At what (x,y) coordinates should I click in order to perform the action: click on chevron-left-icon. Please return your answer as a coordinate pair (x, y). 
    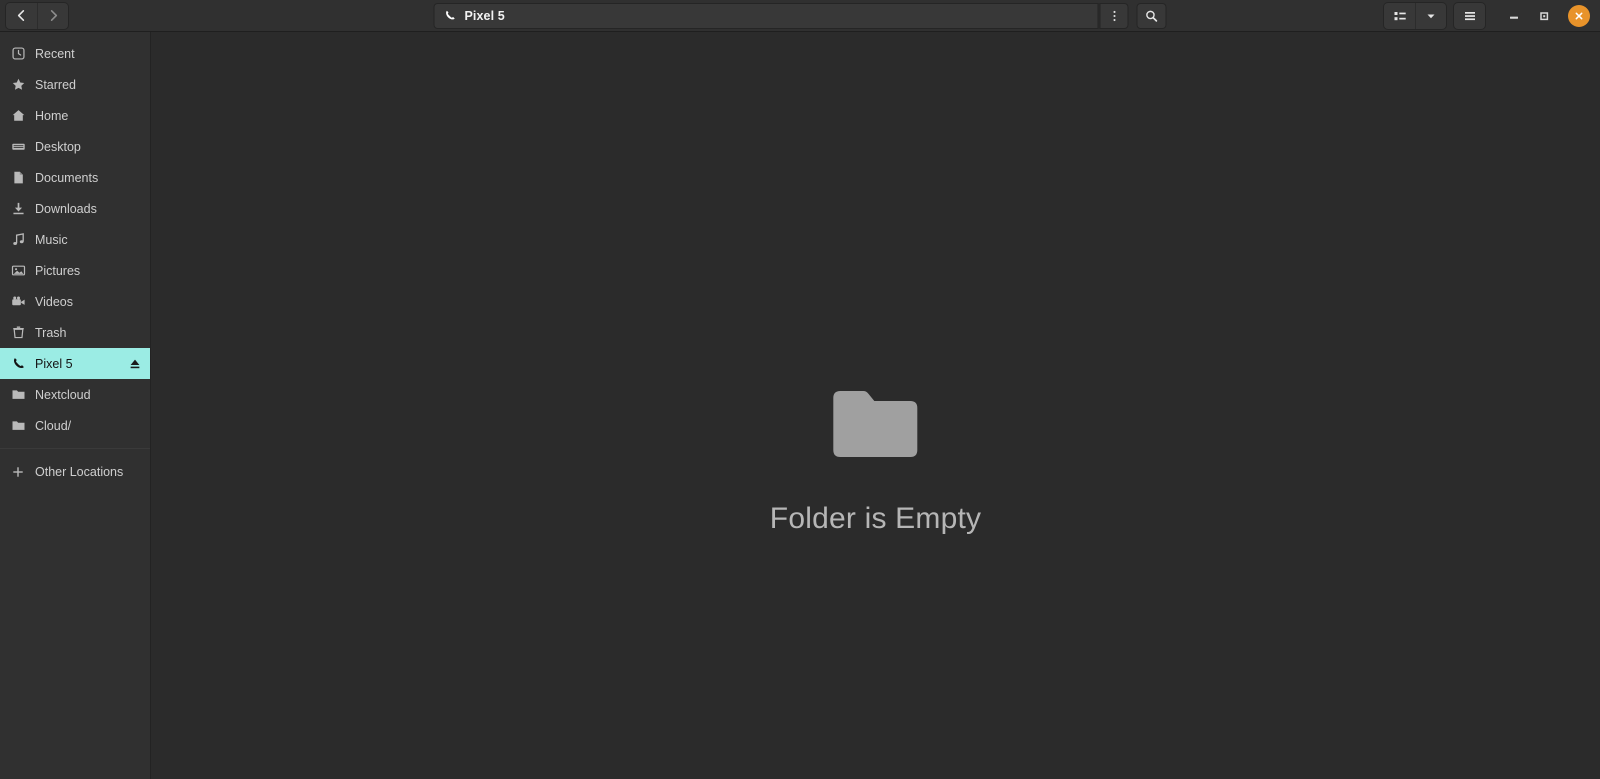
    Looking at the image, I should click on (21, 15).